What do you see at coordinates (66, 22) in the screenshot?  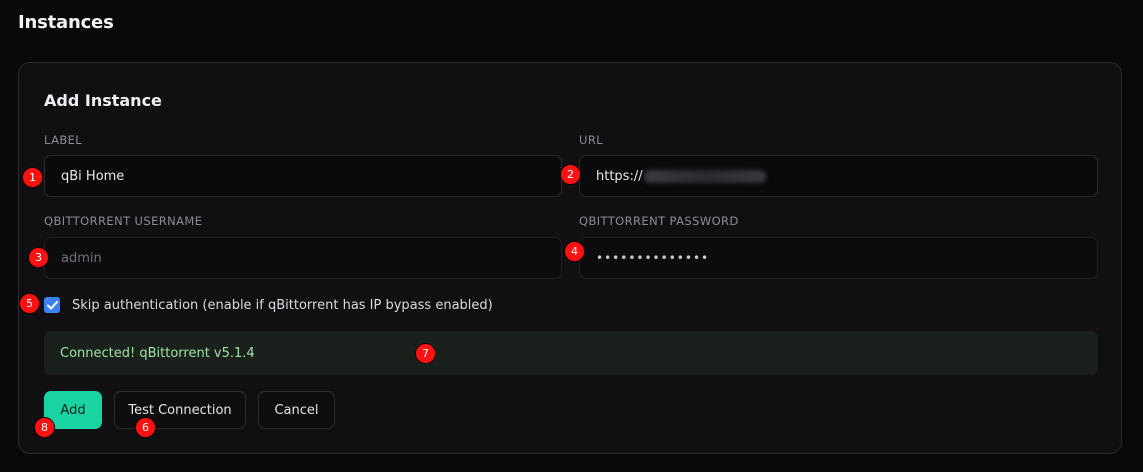 I see `page-title: Instances` at bounding box center [66, 22].